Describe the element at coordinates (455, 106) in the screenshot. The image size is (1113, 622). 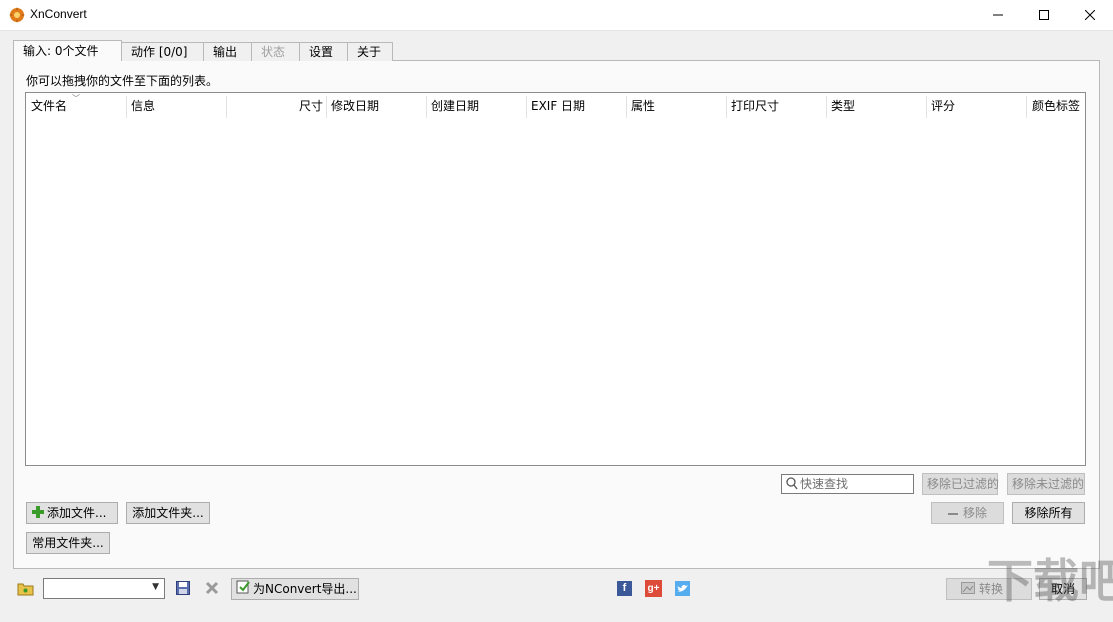
I see `column-header-created-date: 创建日期` at that location.